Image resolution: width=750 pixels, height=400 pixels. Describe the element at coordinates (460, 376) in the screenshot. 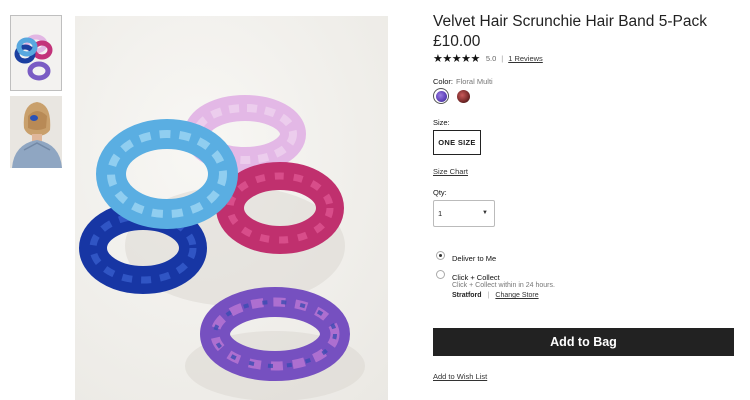

I see `add-to-wish-list-link: Add to Wish List` at that location.